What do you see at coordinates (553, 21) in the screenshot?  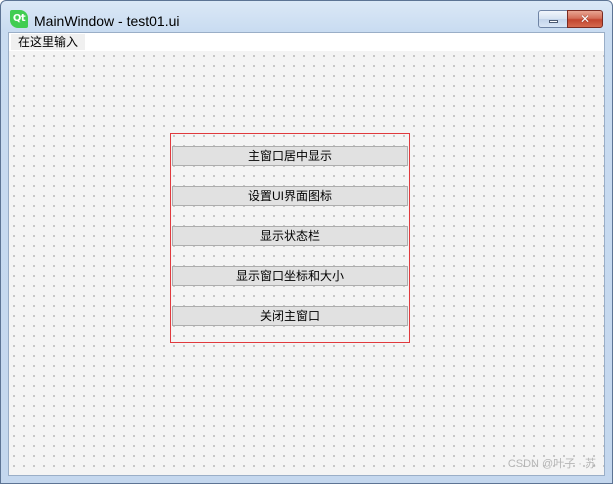 I see `minimize-icon` at bounding box center [553, 21].